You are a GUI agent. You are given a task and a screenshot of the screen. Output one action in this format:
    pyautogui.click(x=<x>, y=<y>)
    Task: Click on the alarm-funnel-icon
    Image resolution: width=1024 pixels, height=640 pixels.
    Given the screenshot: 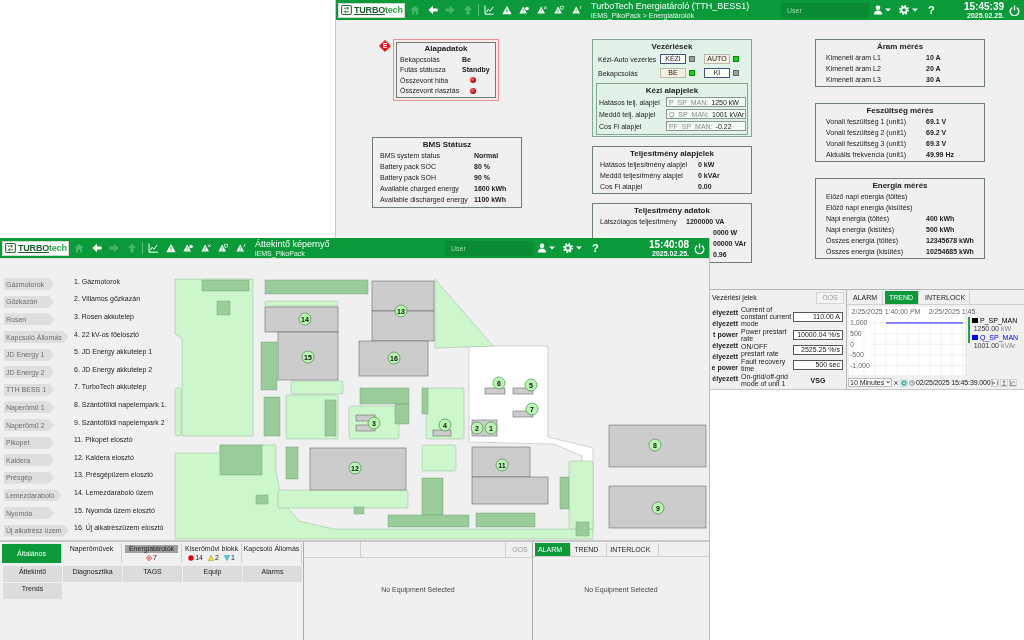 What is the action you would take?
    pyautogui.click(x=226, y=558)
    